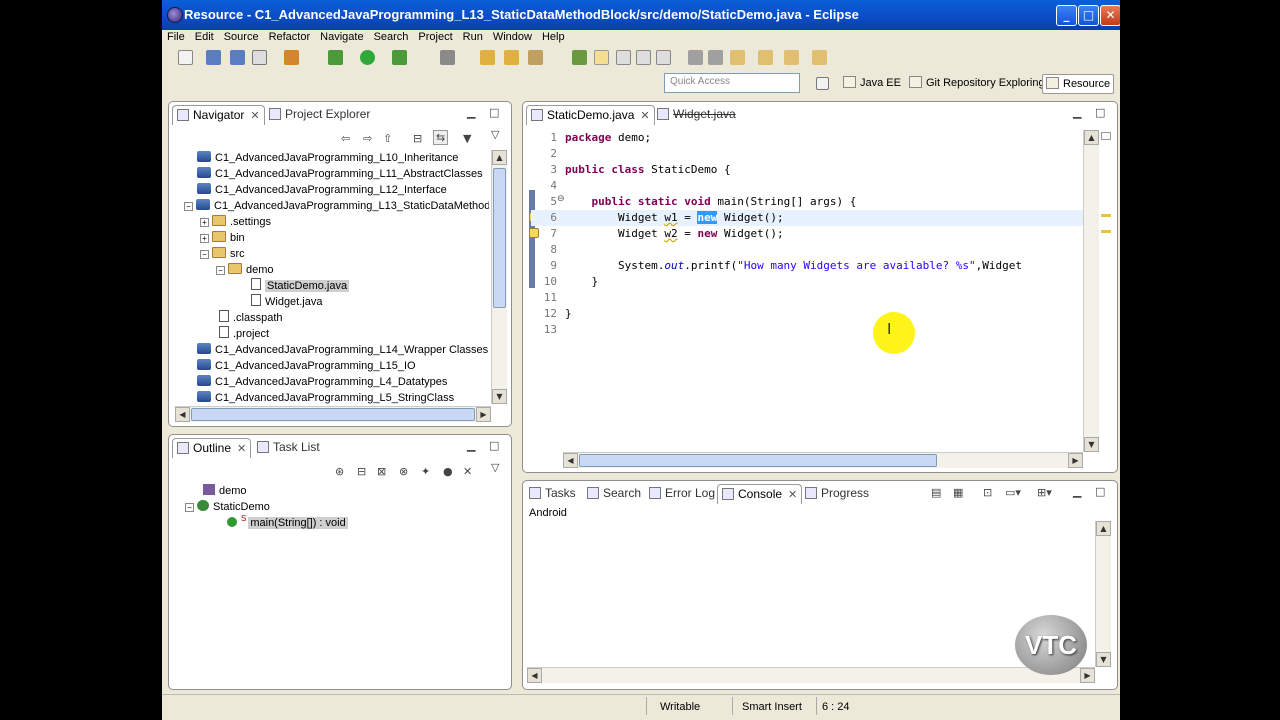 This screenshot has width=1280, height=720. I want to click on tree-item-widget: Widget.java, so click(286, 302).